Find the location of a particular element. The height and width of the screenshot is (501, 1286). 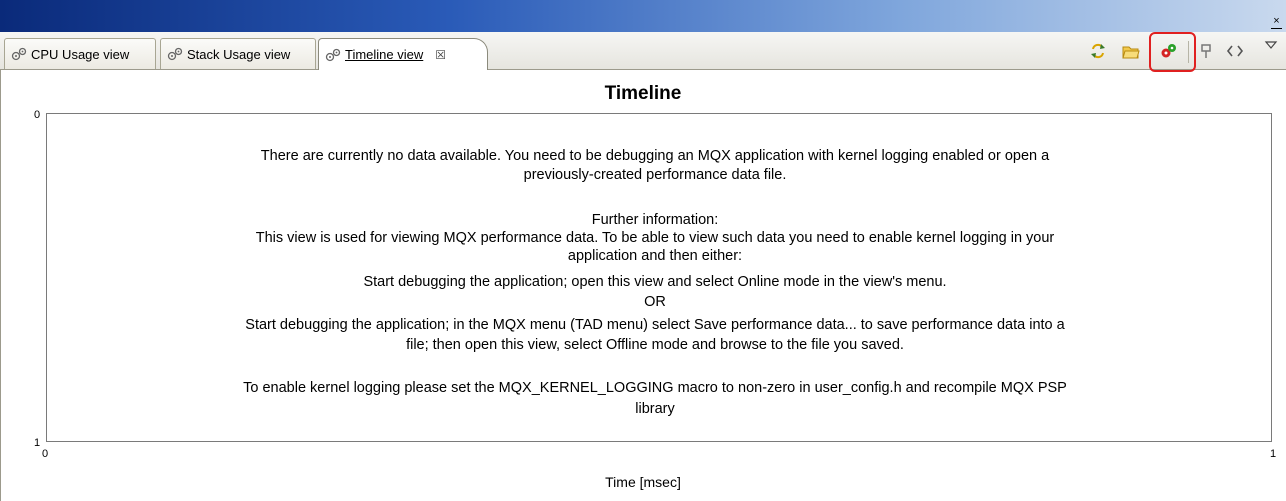

window-titlebar: × is located at coordinates (643, 16).